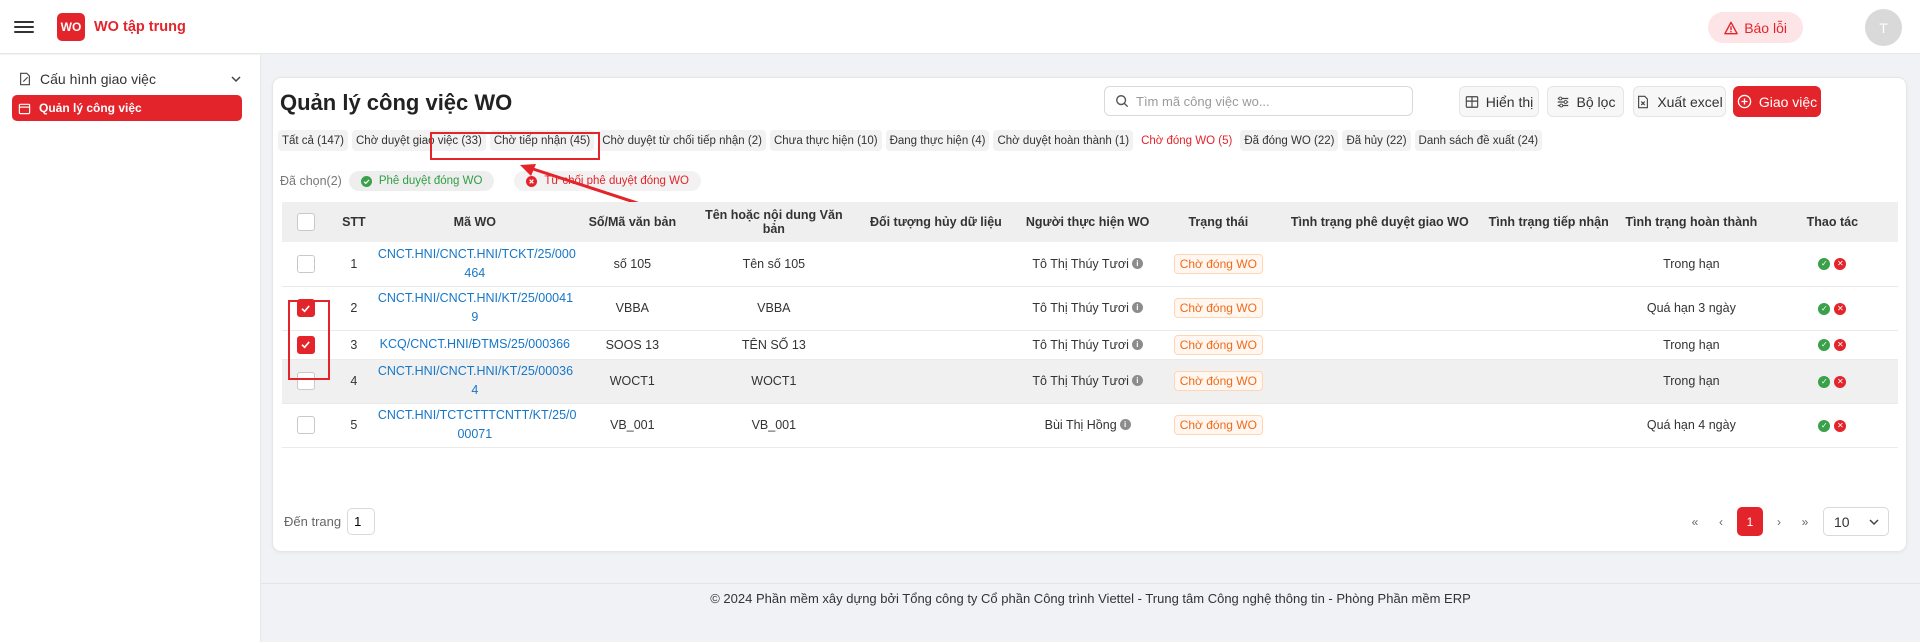  I want to click on export-excel-label: Xuất excel, so click(1690, 101).